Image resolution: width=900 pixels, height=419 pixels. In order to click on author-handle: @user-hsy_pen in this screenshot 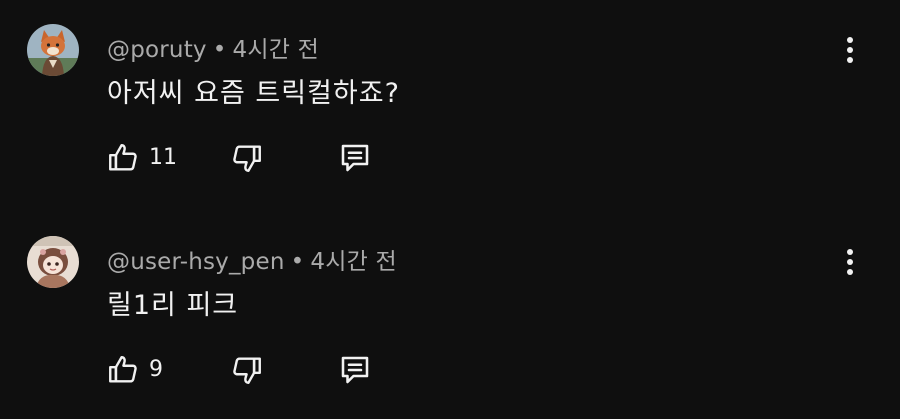, I will do `click(196, 262)`.